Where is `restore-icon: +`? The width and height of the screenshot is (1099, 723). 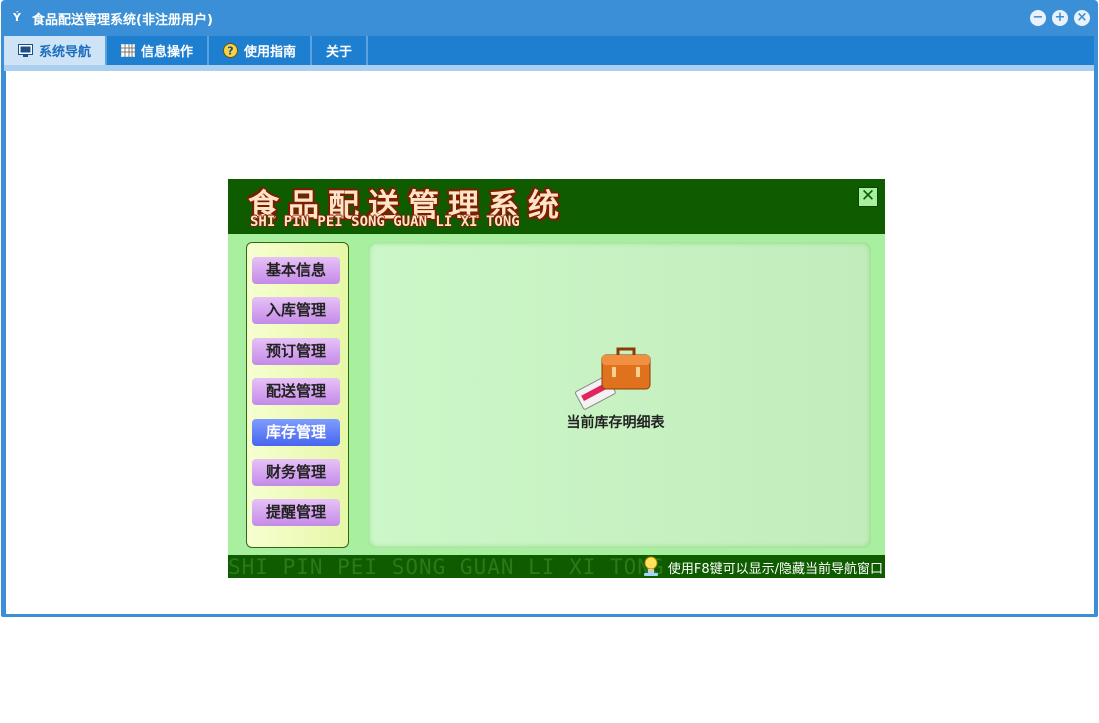
restore-icon: + is located at coordinates (1060, 18).